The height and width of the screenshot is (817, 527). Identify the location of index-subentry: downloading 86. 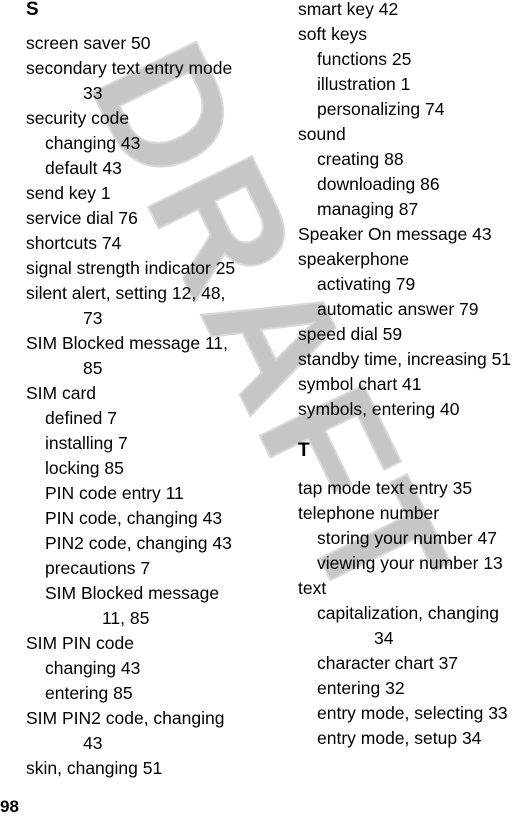
(378, 184).